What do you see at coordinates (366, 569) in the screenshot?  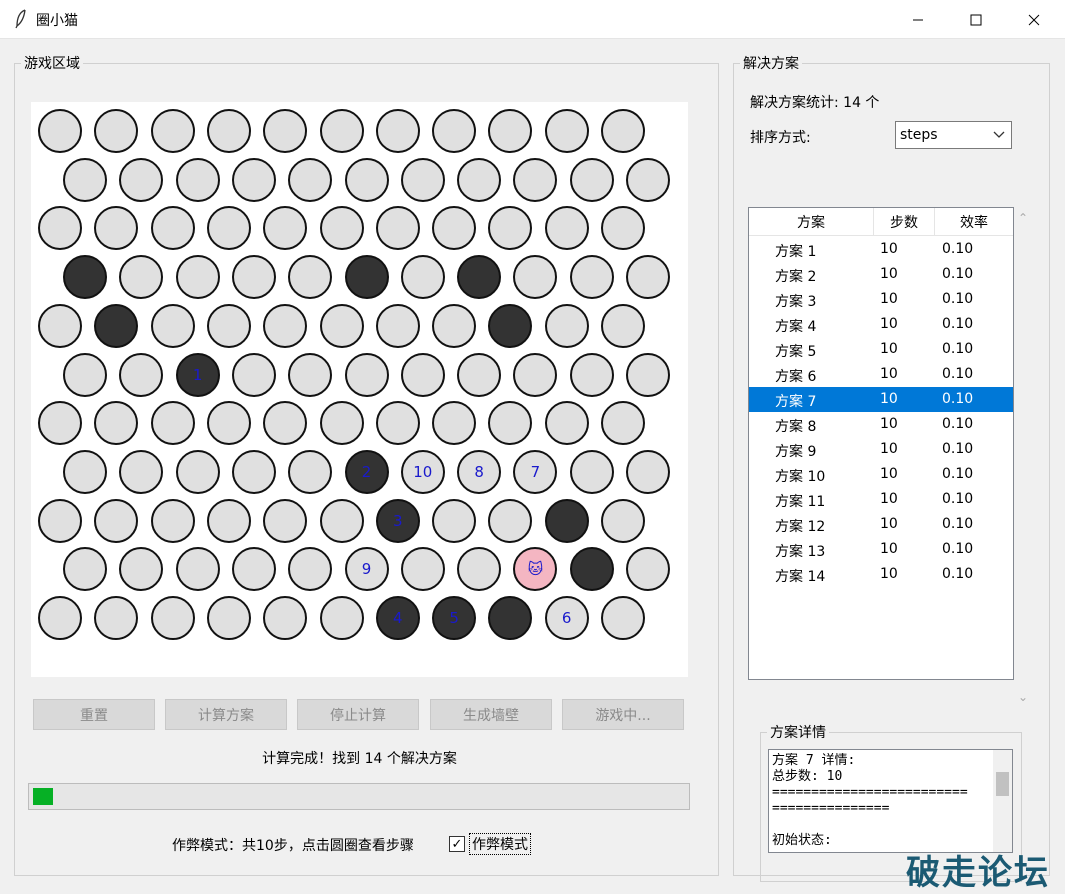 I see `board-cell: 9` at bounding box center [366, 569].